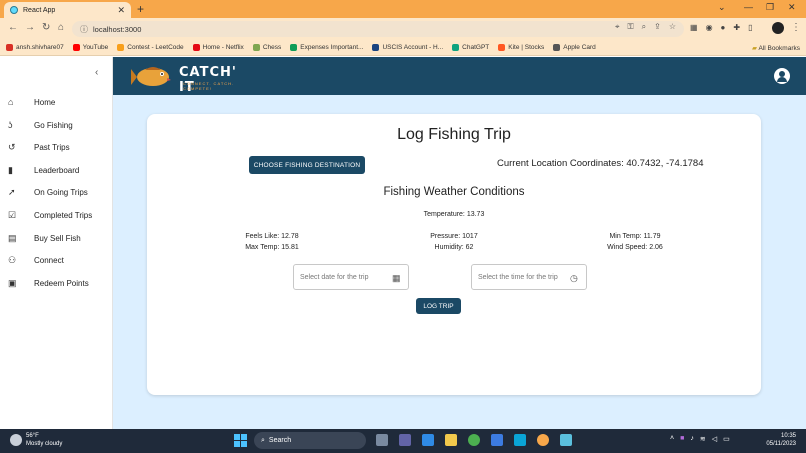  I want to click on weather-col-middle: Pressure: 1017 Humidity: 62, so click(454, 242).